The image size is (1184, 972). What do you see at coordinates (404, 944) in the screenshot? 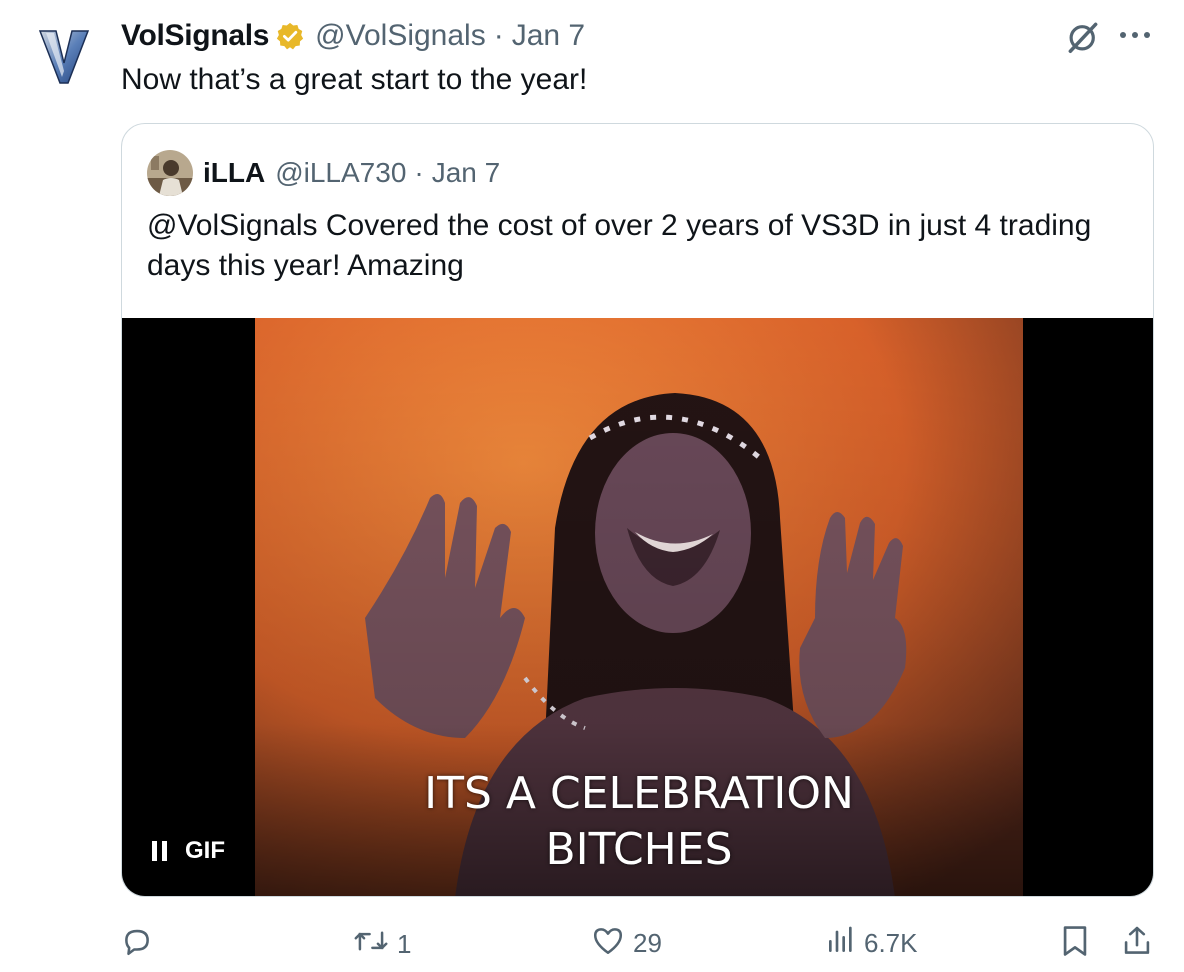
I see `repost-count: 1` at bounding box center [404, 944].